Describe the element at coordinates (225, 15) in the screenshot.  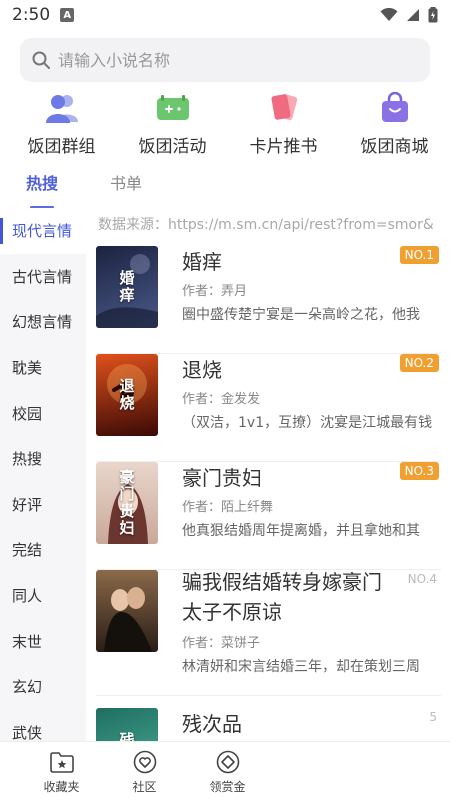
I see `status-bar: 2:50 A` at that location.